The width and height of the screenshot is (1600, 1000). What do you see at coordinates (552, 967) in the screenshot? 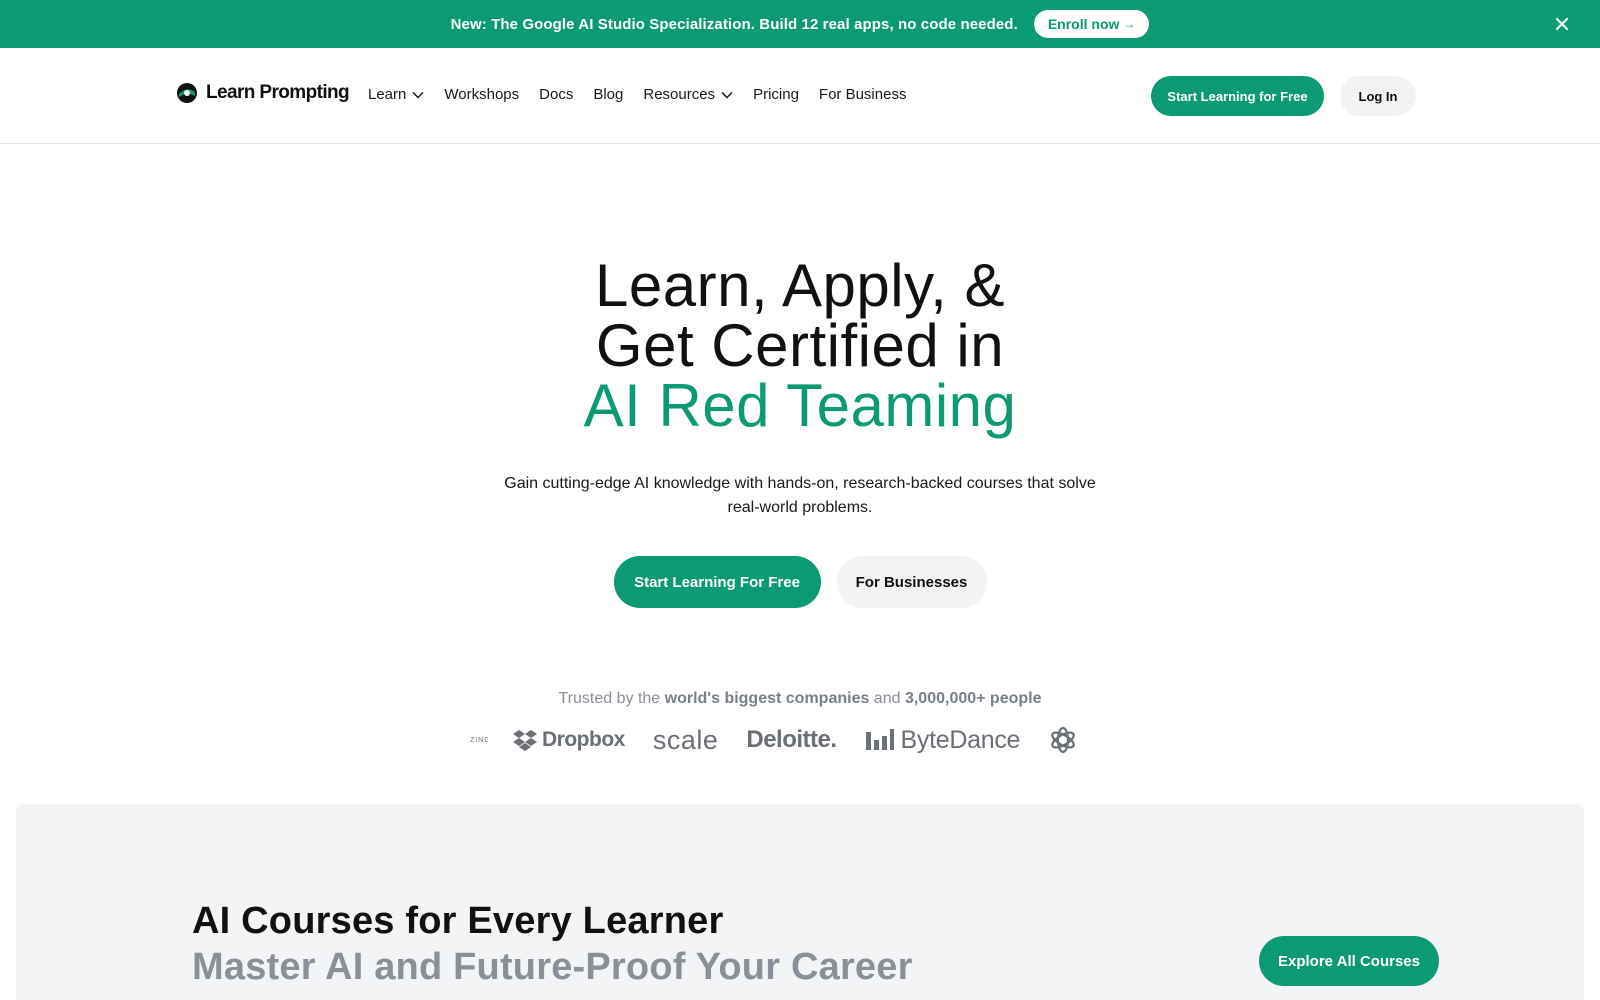
I see `courses-subtitle: Master AI and Future-Proof Your Career` at bounding box center [552, 967].